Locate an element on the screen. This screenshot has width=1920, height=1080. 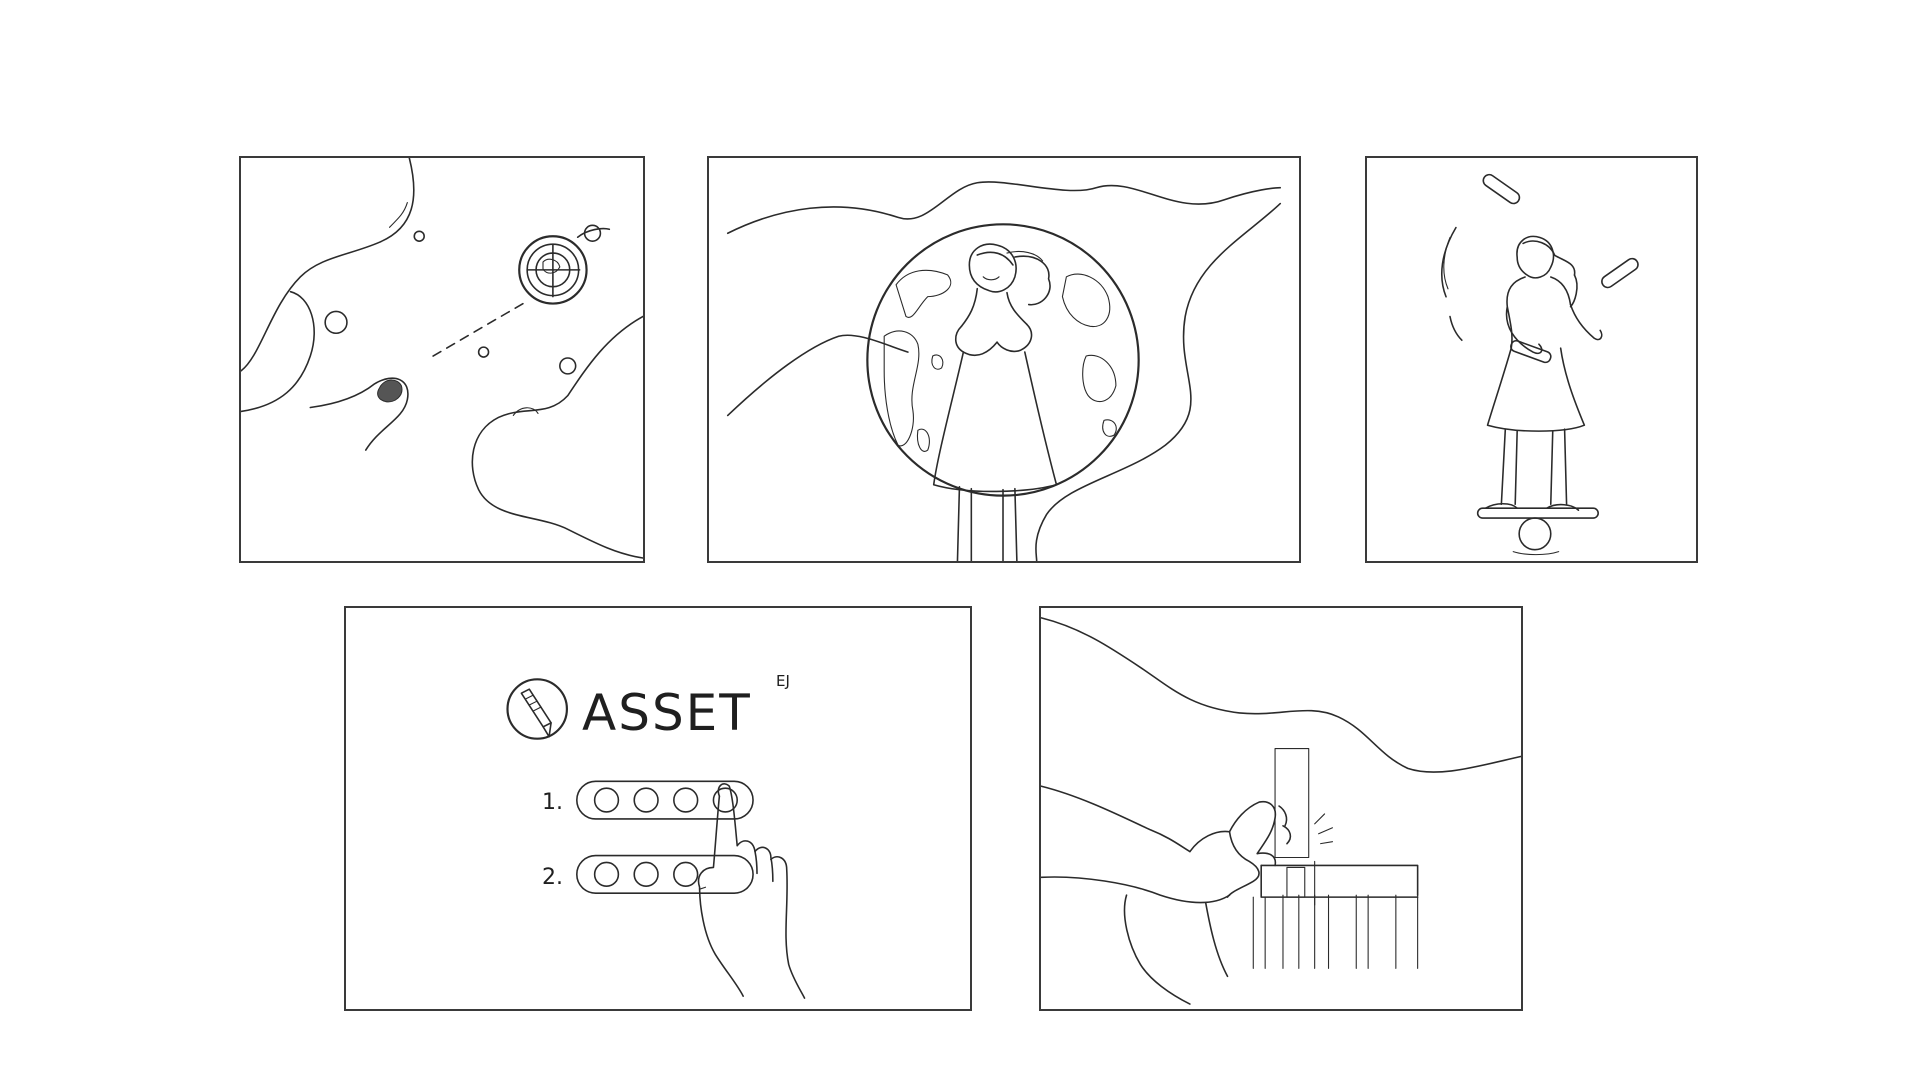
storyboard-panel-balance is located at coordinates (1531, 359).